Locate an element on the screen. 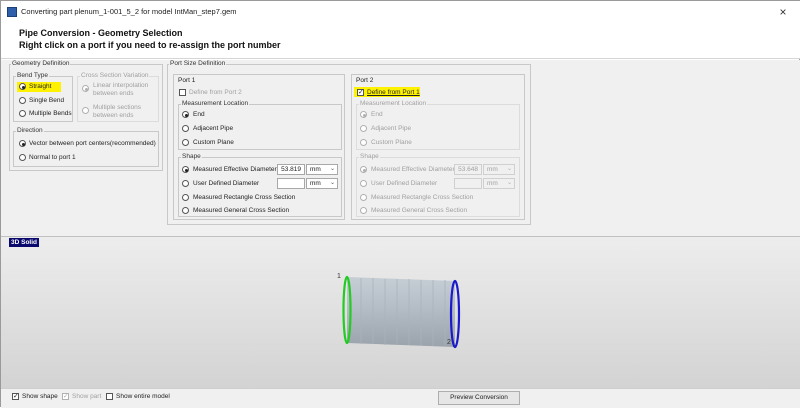 Image resolution: width=800 pixels, height=408 pixels. bend-multiple-label: Multiple Bends is located at coordinates (50, 113).